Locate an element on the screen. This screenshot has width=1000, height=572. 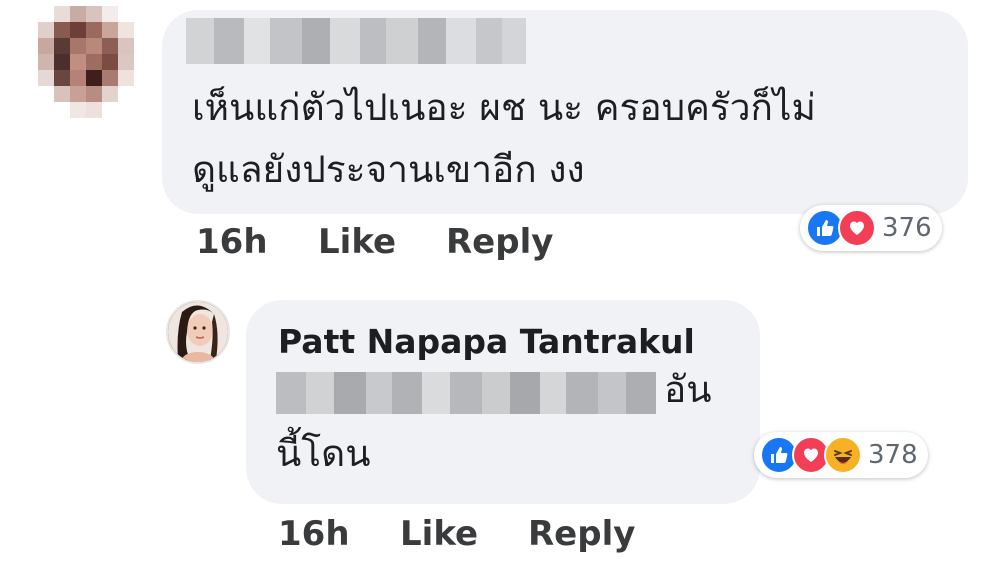
avatar-patt is located at coordinates (198, 332).